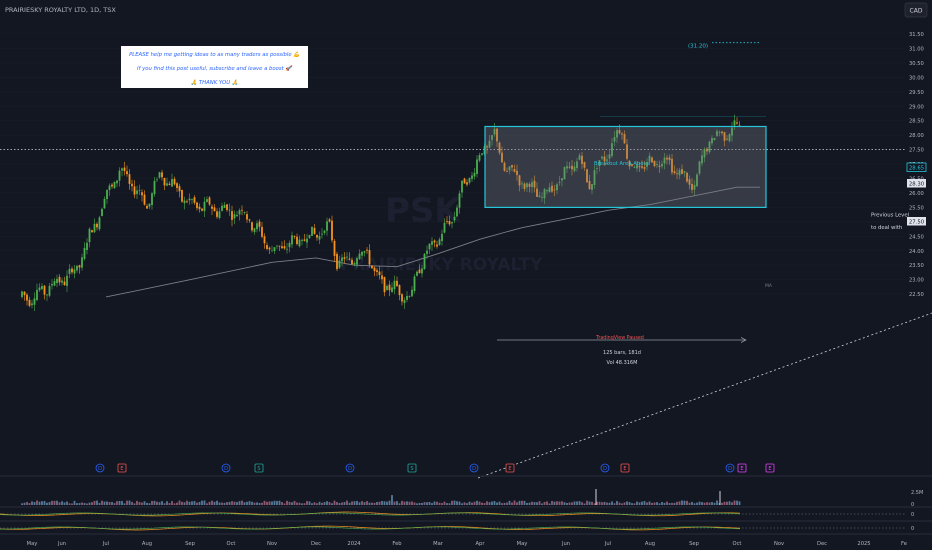 The width and height of the screenshot is (932, 550). Describe the element at coordinates (32, 544) in the screenshot. I see `time-axis-tick: May` at that location.